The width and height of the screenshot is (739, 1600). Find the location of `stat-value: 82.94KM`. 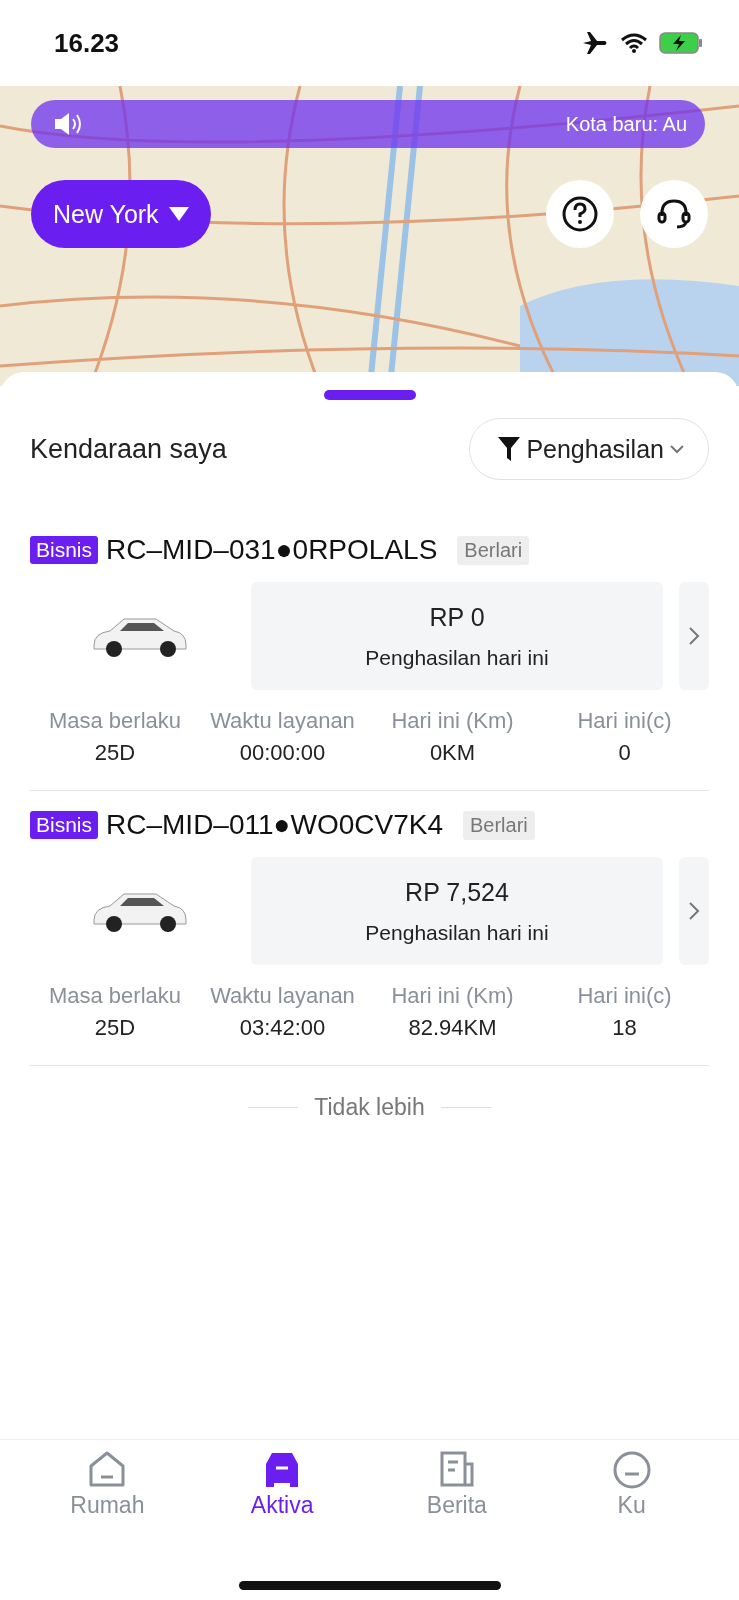

stat-value: 82.94KM is located at coordinates (452, 1028).